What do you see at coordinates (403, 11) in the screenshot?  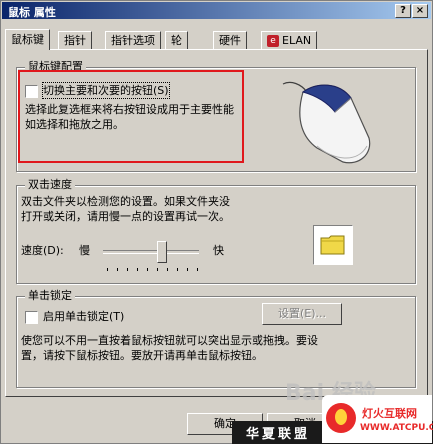 I see `help-button: ?` at bounding box center [403, 11].